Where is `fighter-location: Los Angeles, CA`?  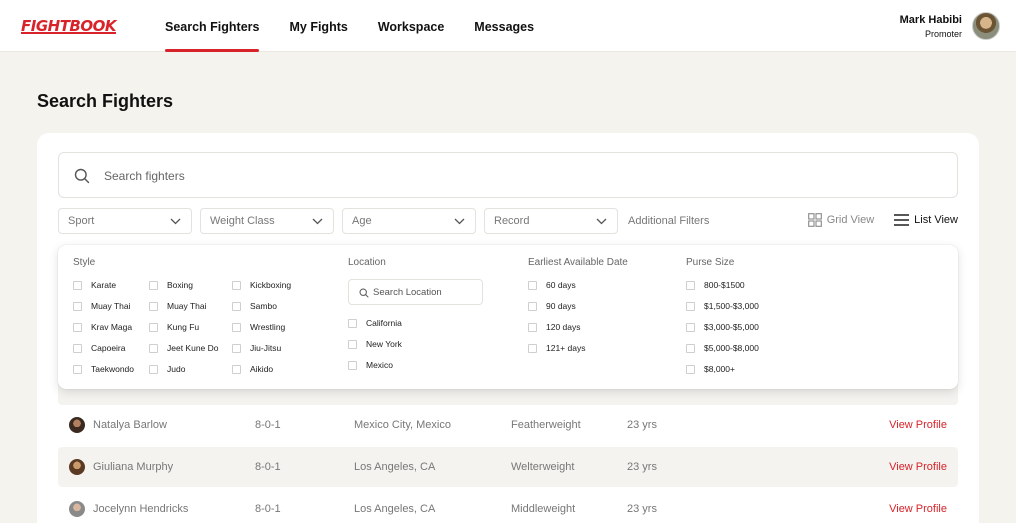 fighter-location: Los Angeles, CA is located at coordinates (395, 509).